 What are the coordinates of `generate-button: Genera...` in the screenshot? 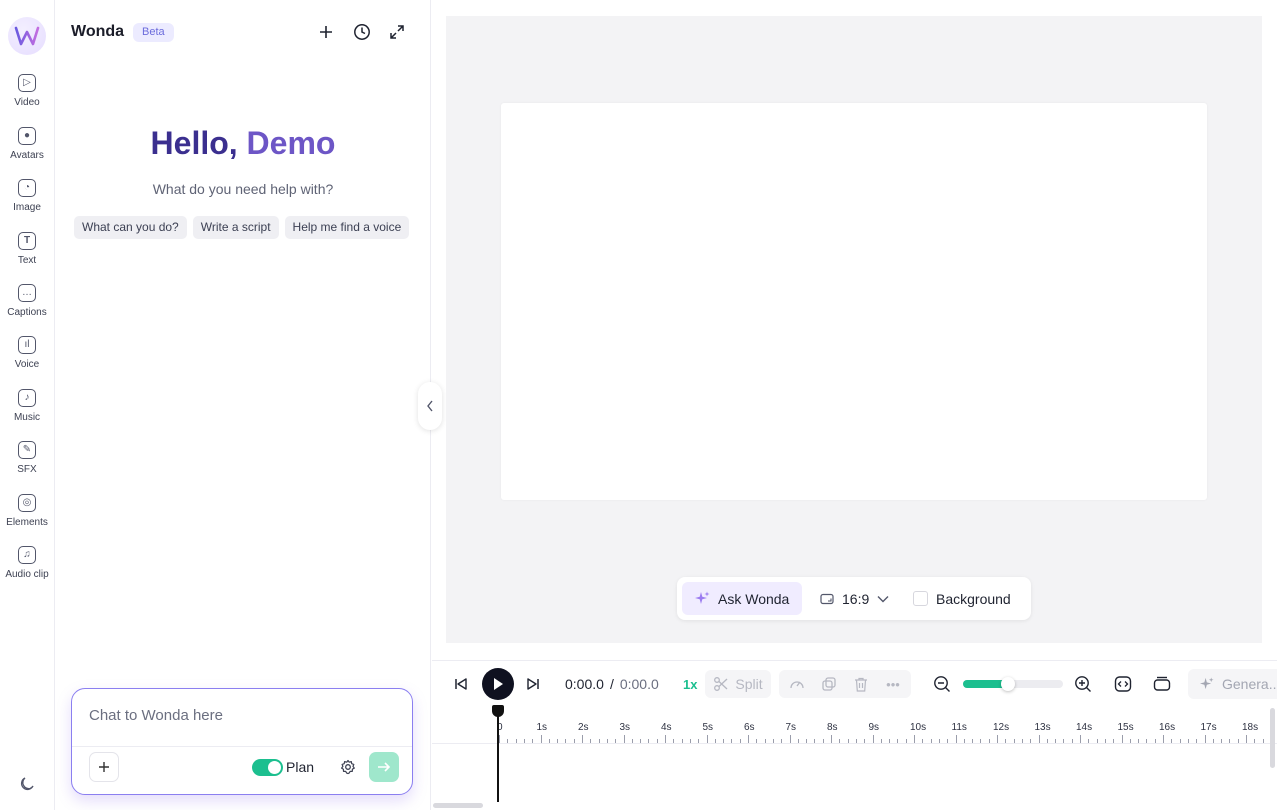 It's located at (1232, 684).